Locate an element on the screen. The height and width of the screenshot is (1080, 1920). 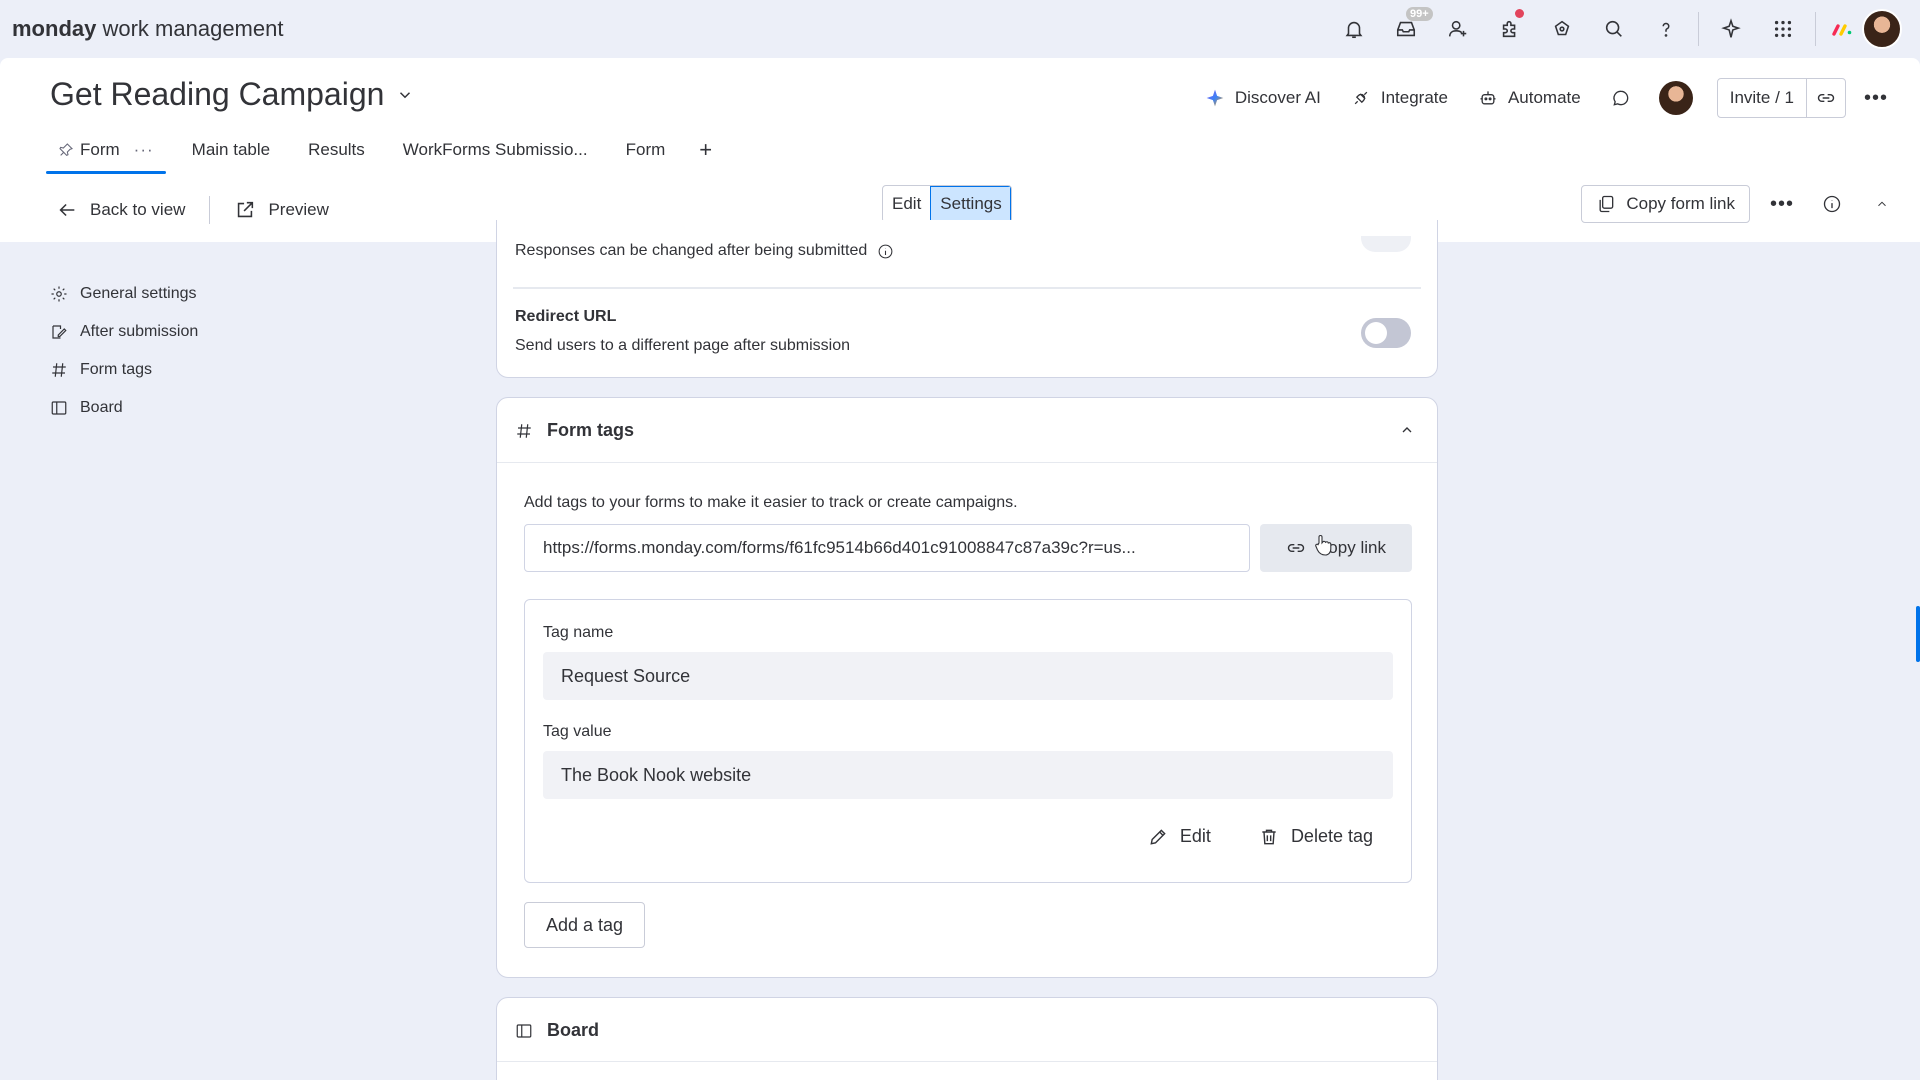
tab-form: Form ··· is located at coordinates (106, 152).